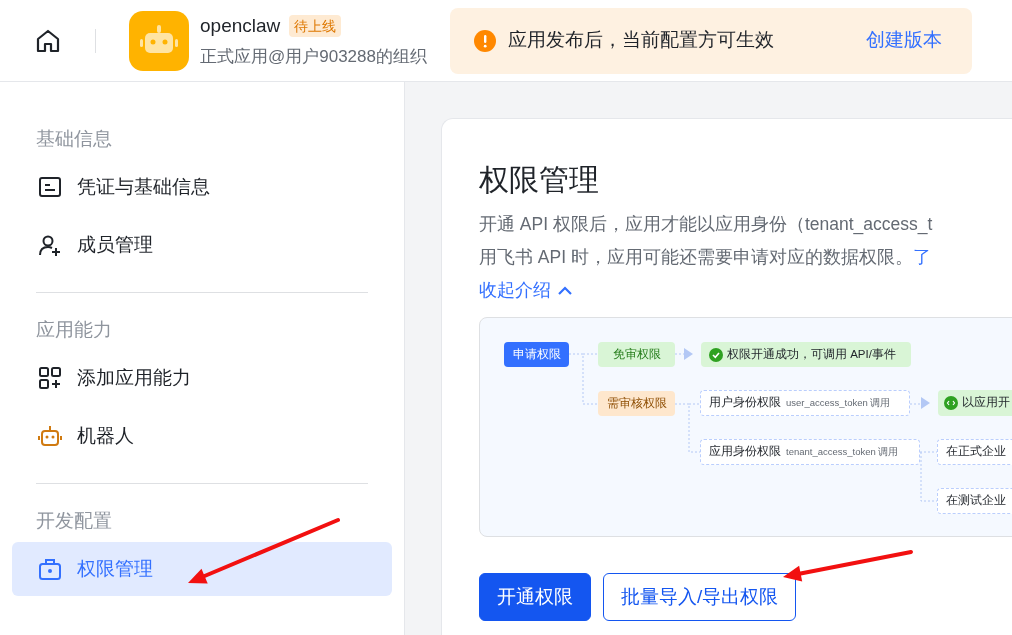 This screenshot has height=635, width=1012. I want to click on flow-node: 用户身份权限 user_access_token 调用, so click(805, 403).